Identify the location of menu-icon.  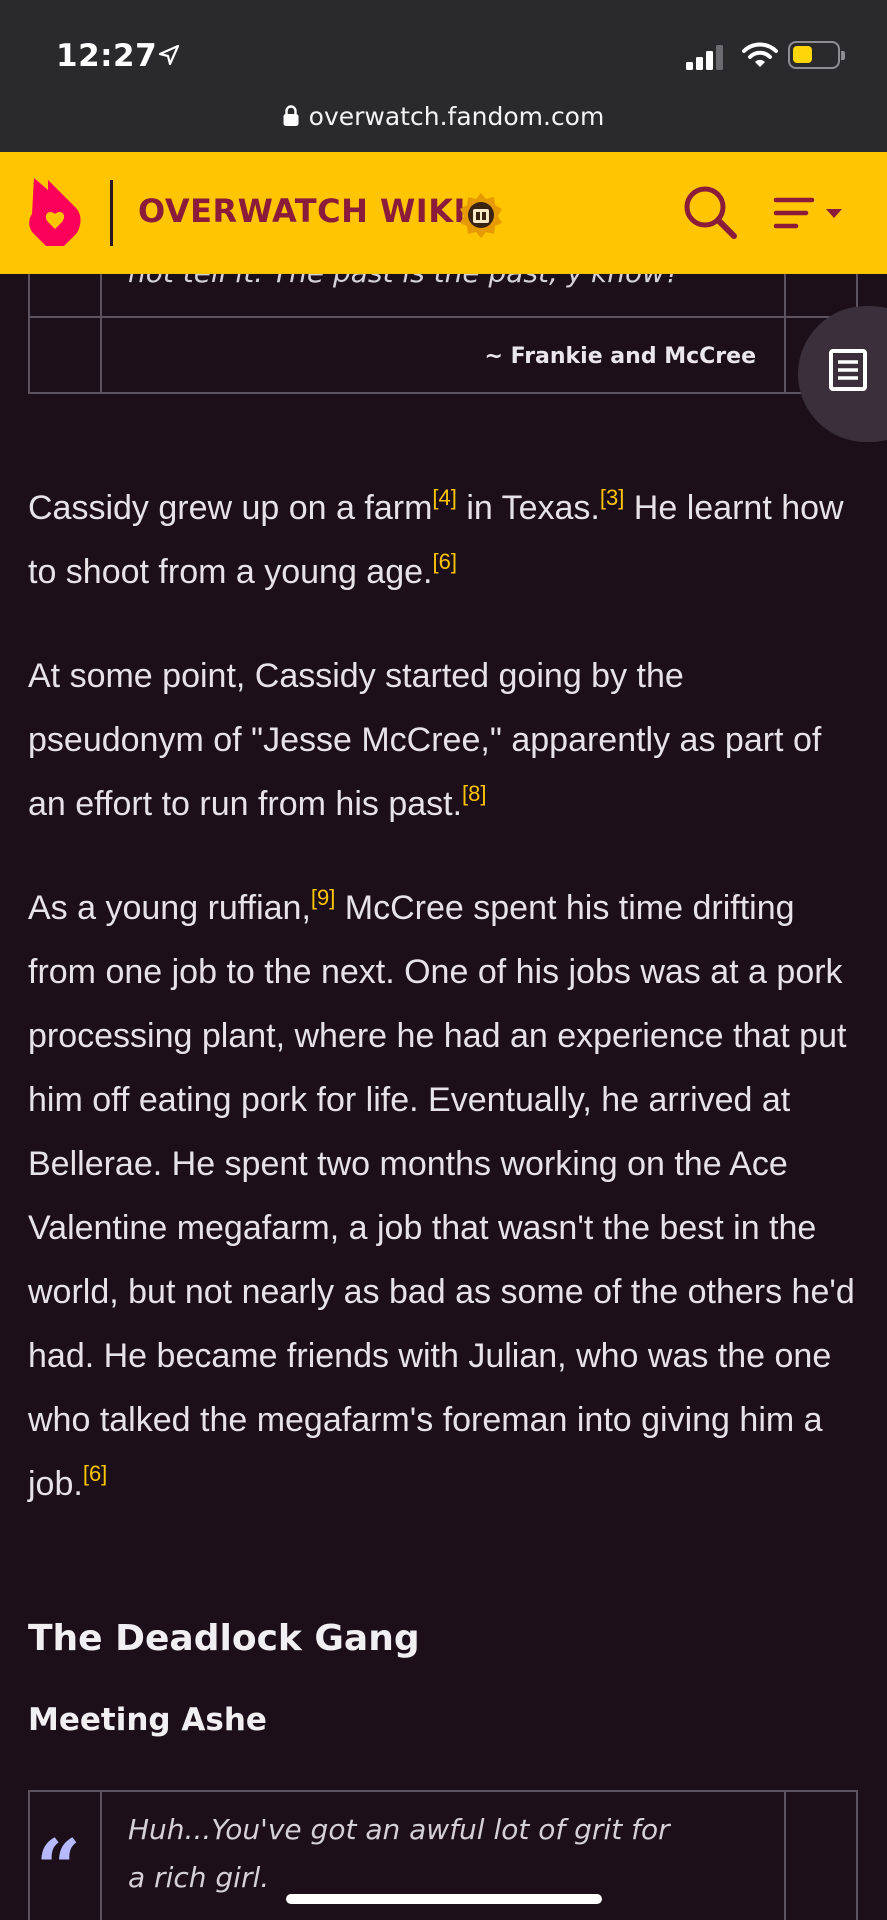
(810, 214).